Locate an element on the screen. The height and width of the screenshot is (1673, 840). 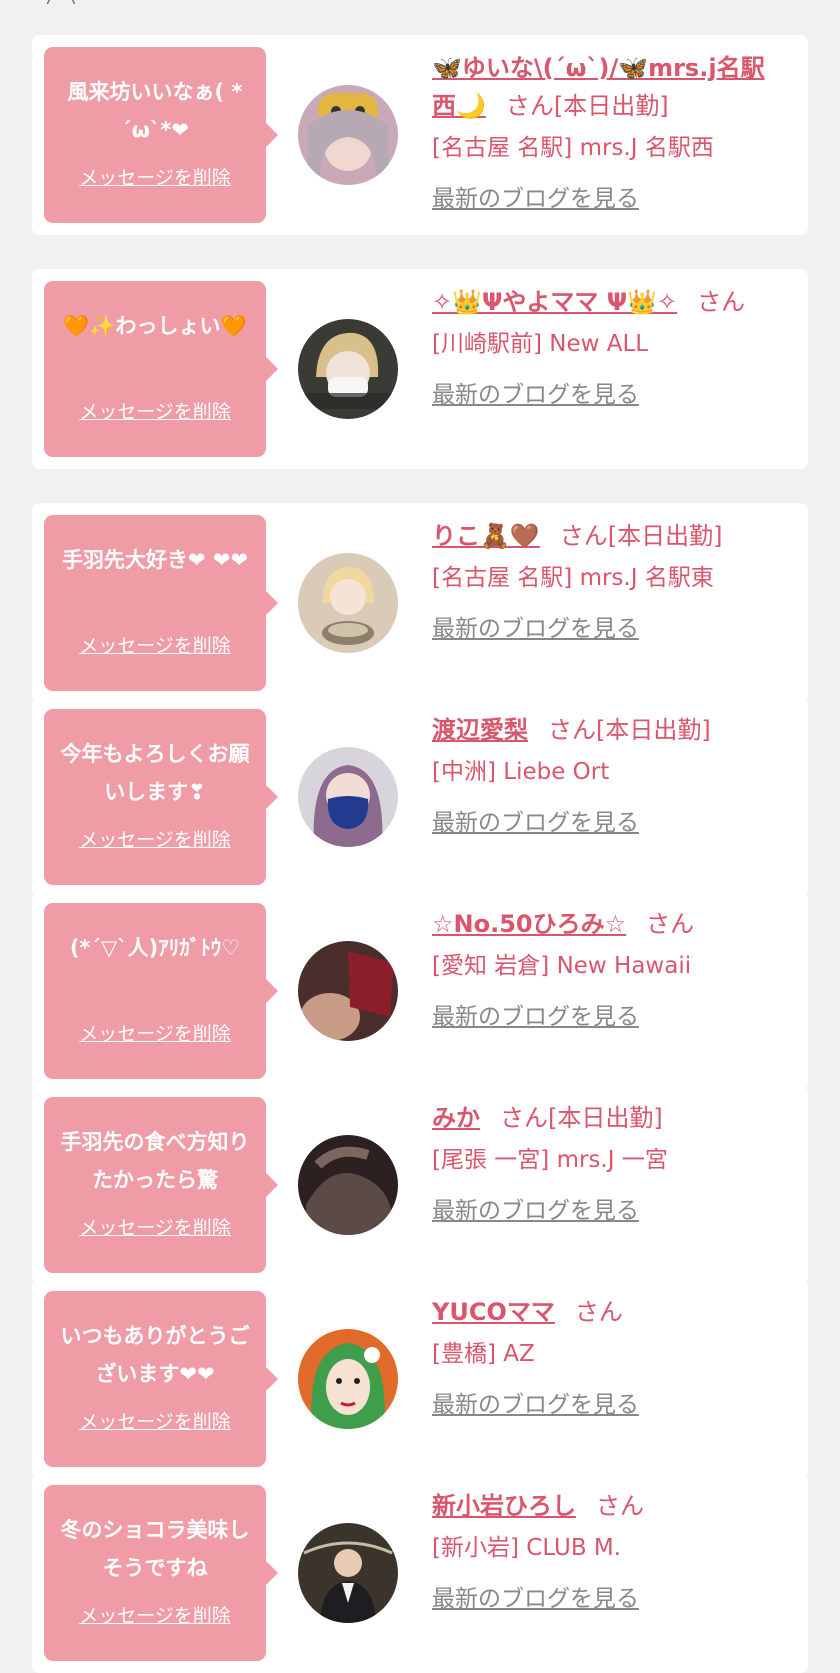
user-info: 渡辺愛梨 さん[本日出勤] [中洲] Liebe Ort 最新のブログを見る is located at coordinates (607, 774).